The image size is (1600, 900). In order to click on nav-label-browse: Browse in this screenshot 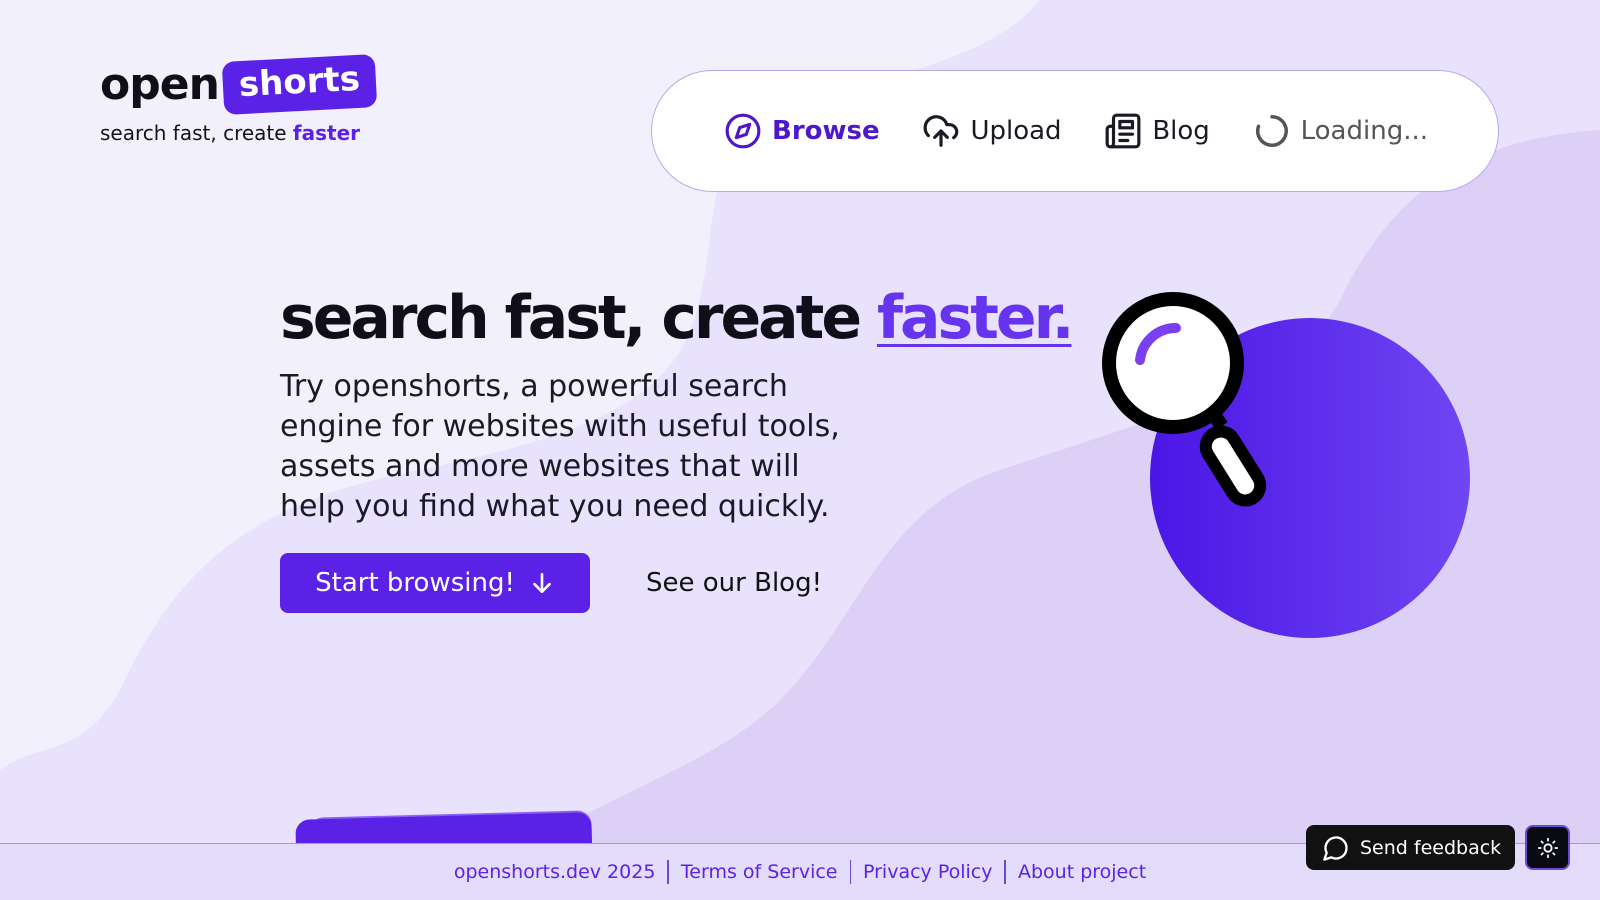, I will do `click(826, 131)`.